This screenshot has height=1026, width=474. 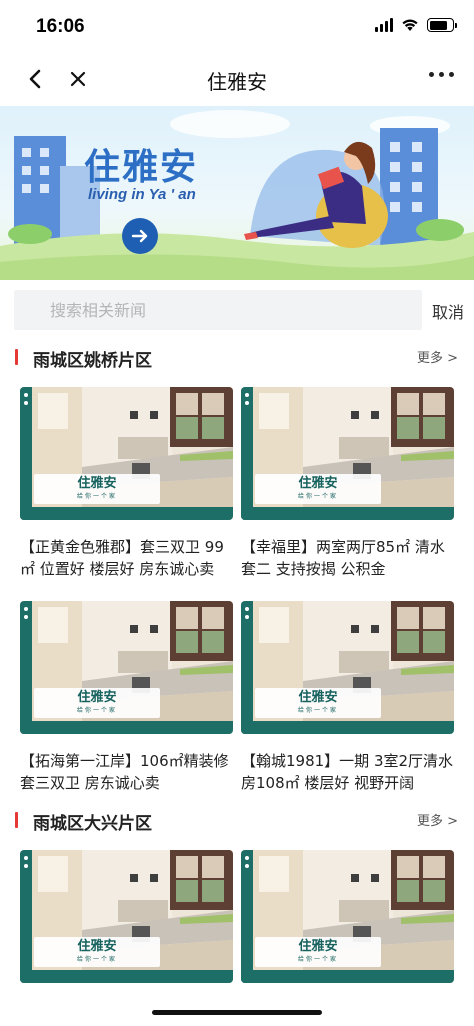 What do you see at coordinates (237, 82) in the screenshot?
I see `page-title: 住雅安` at bounding box center [237, 82].